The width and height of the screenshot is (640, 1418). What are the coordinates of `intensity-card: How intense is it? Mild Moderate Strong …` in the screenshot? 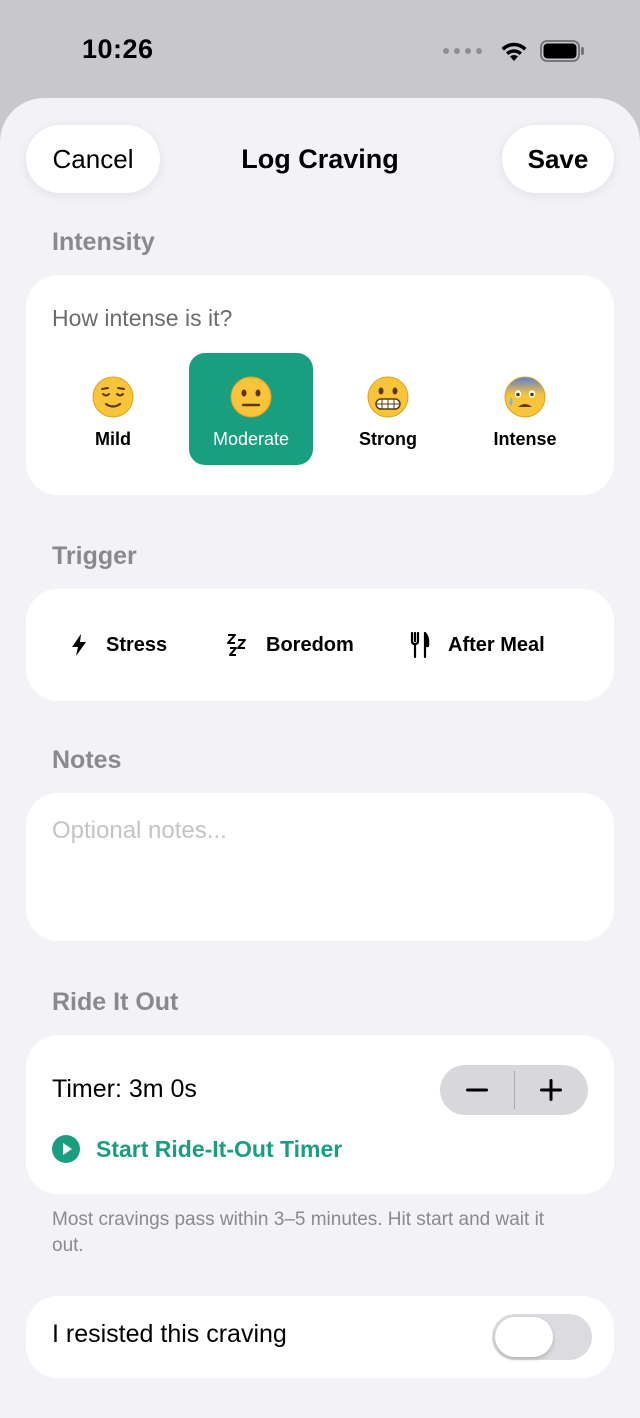 It's located at (320, 385).